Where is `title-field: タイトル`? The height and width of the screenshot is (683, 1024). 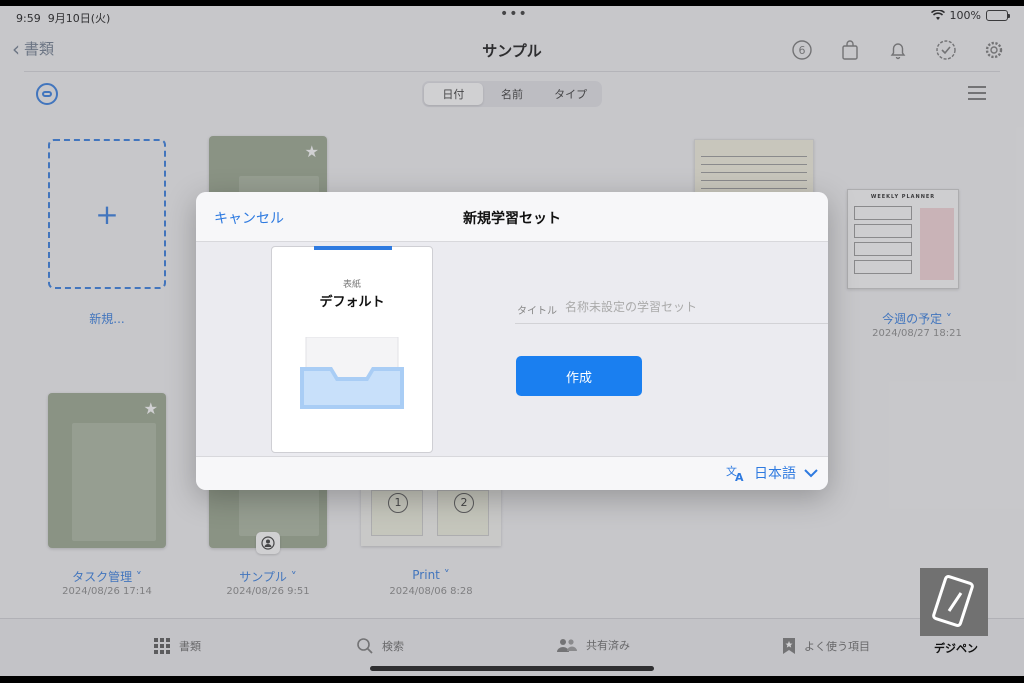
title-field: タイトル is located at coordinates (671, 312).